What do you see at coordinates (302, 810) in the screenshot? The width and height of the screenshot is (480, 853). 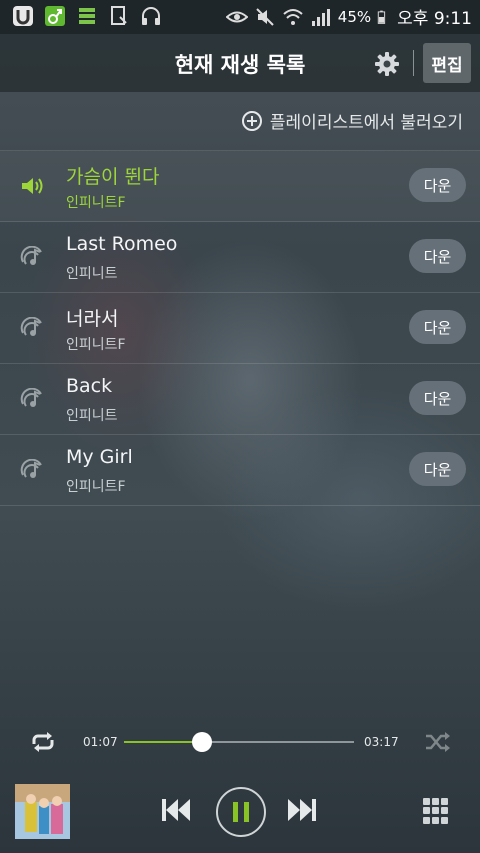 I see `next-track-button` at bounding box center [302, 810].